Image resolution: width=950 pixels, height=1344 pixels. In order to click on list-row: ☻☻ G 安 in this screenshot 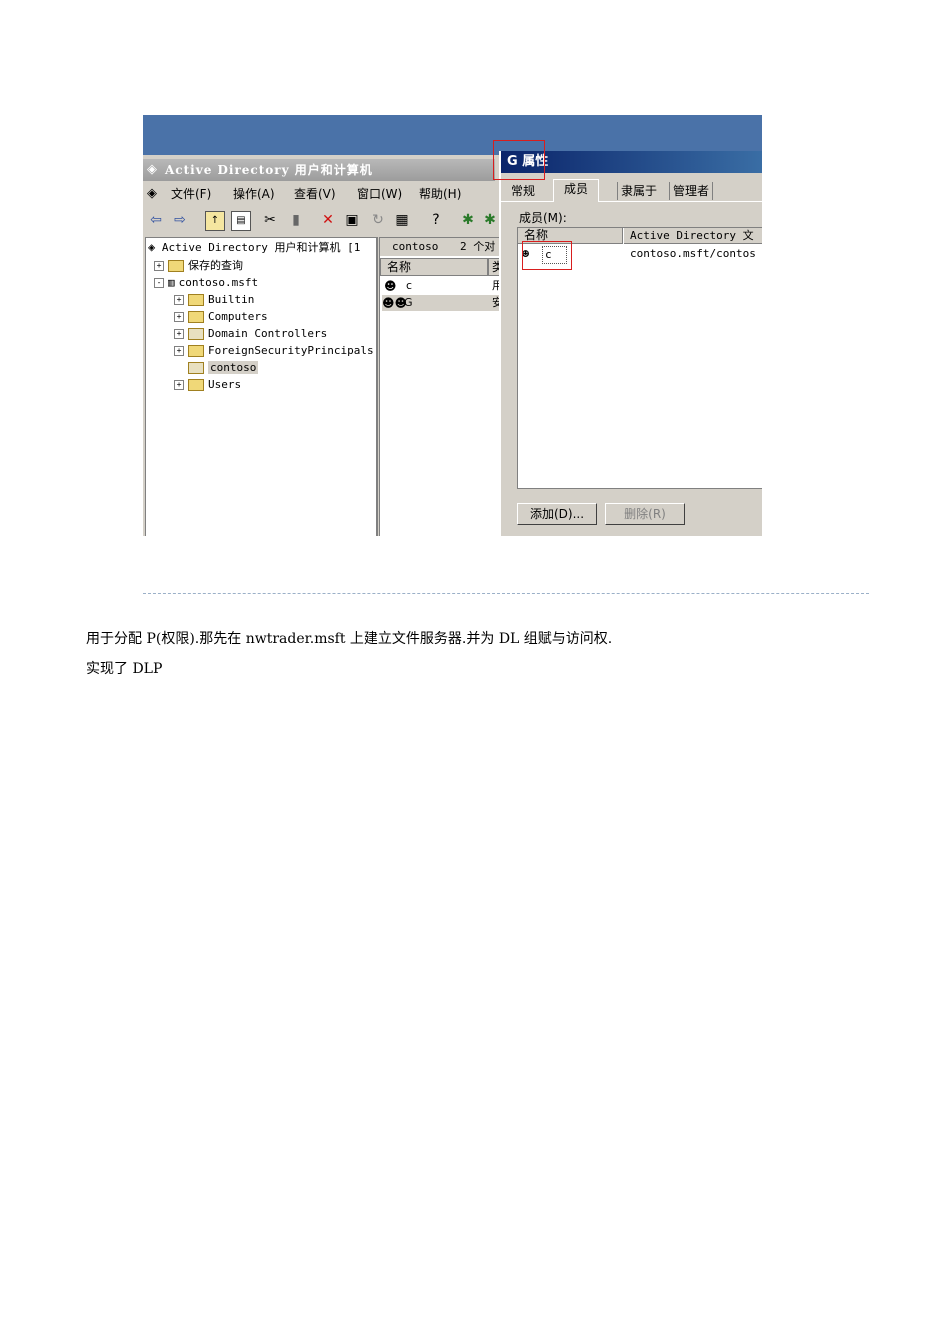, I will do `click(442, 303)`.